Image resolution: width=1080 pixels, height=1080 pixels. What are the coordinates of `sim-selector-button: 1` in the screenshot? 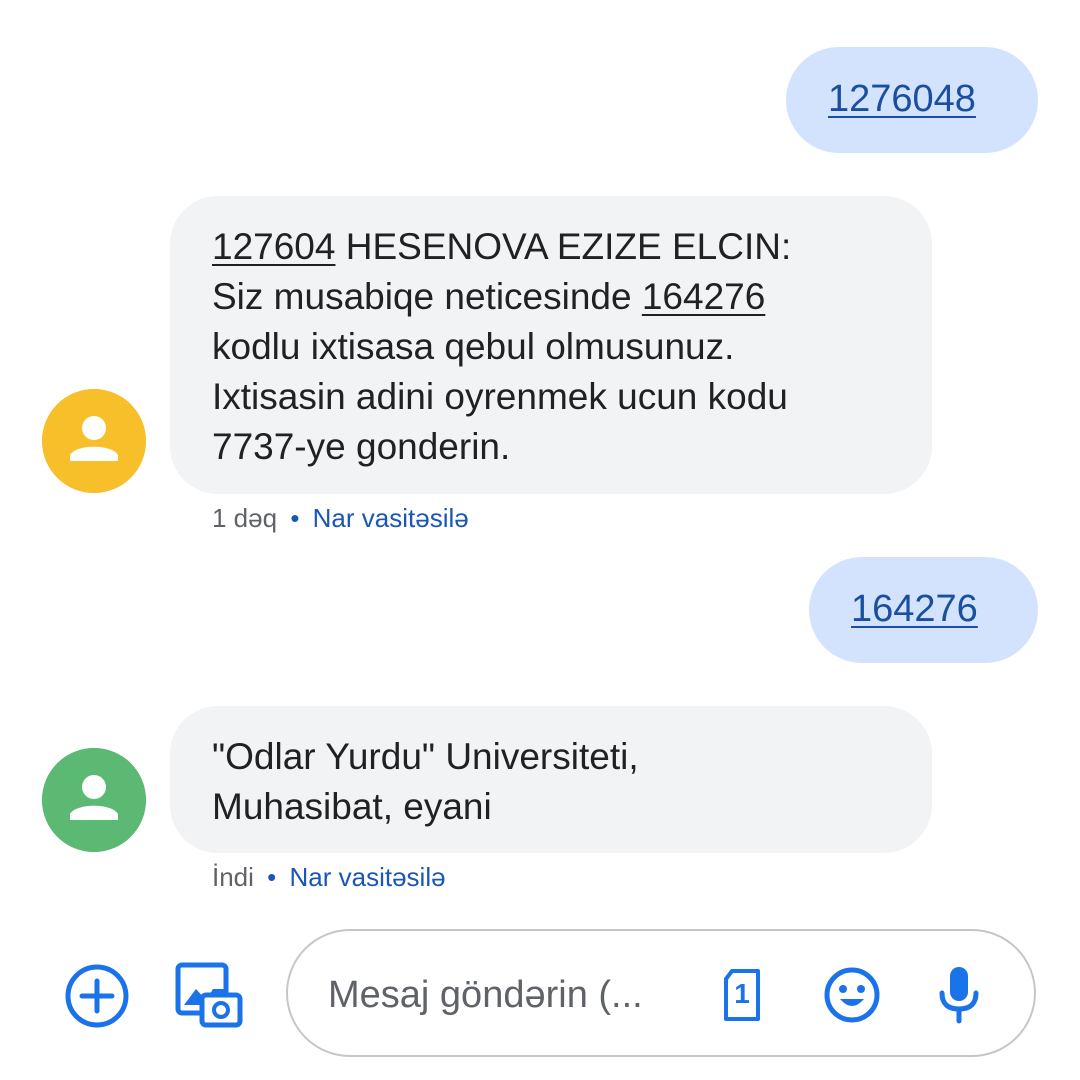 It's located at (742, 995).